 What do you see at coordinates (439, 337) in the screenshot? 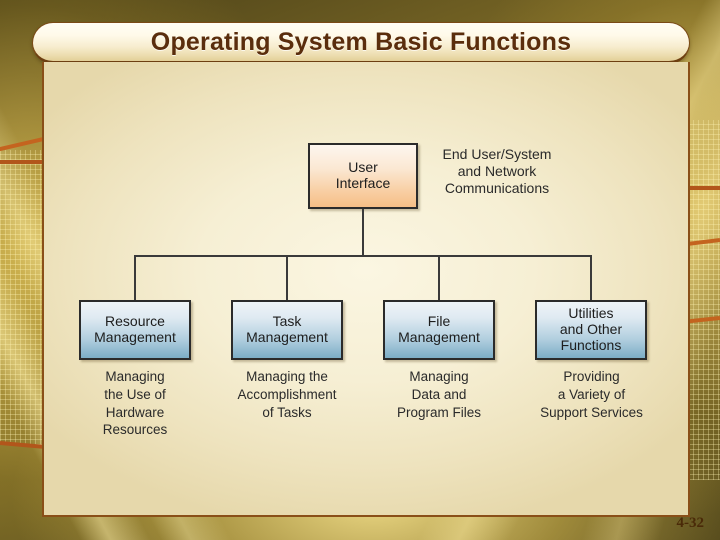
I see `node-file-management-line2: Management` at bounding box center [439, 337].